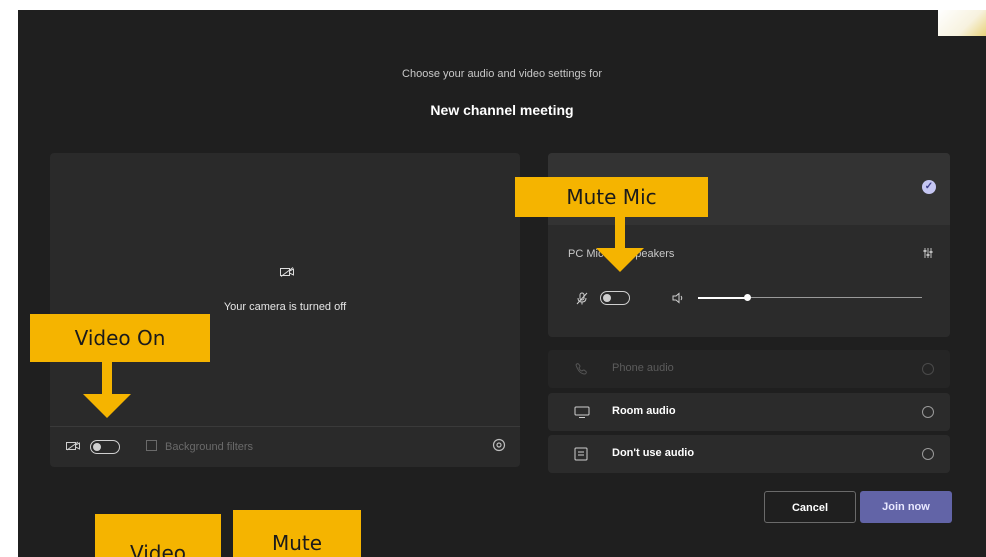  What do you see at coordinates (810, 297) in the screenshot?
I see `volume-slider` at bounding box center [810, 297].